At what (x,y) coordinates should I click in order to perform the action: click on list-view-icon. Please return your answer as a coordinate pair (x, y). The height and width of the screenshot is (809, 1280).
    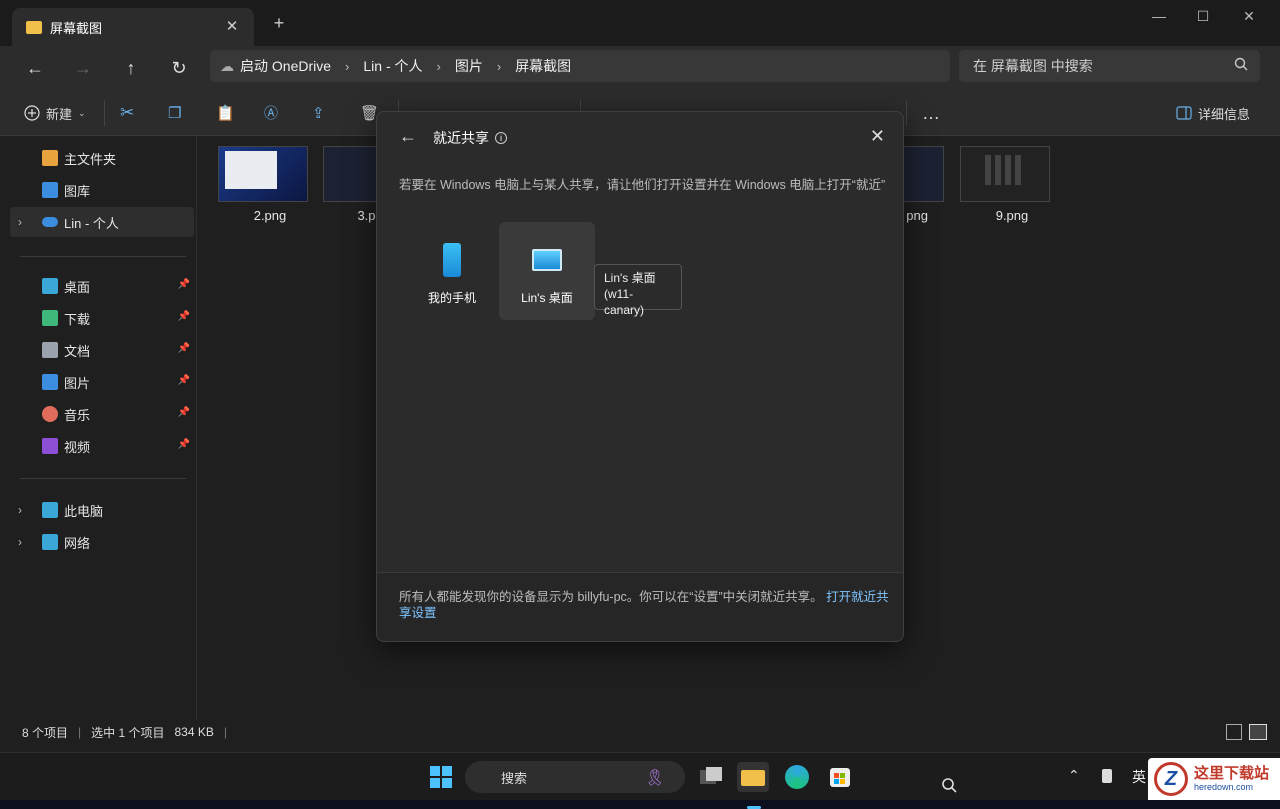
    Looking at the image, I should click on (1234, 732).